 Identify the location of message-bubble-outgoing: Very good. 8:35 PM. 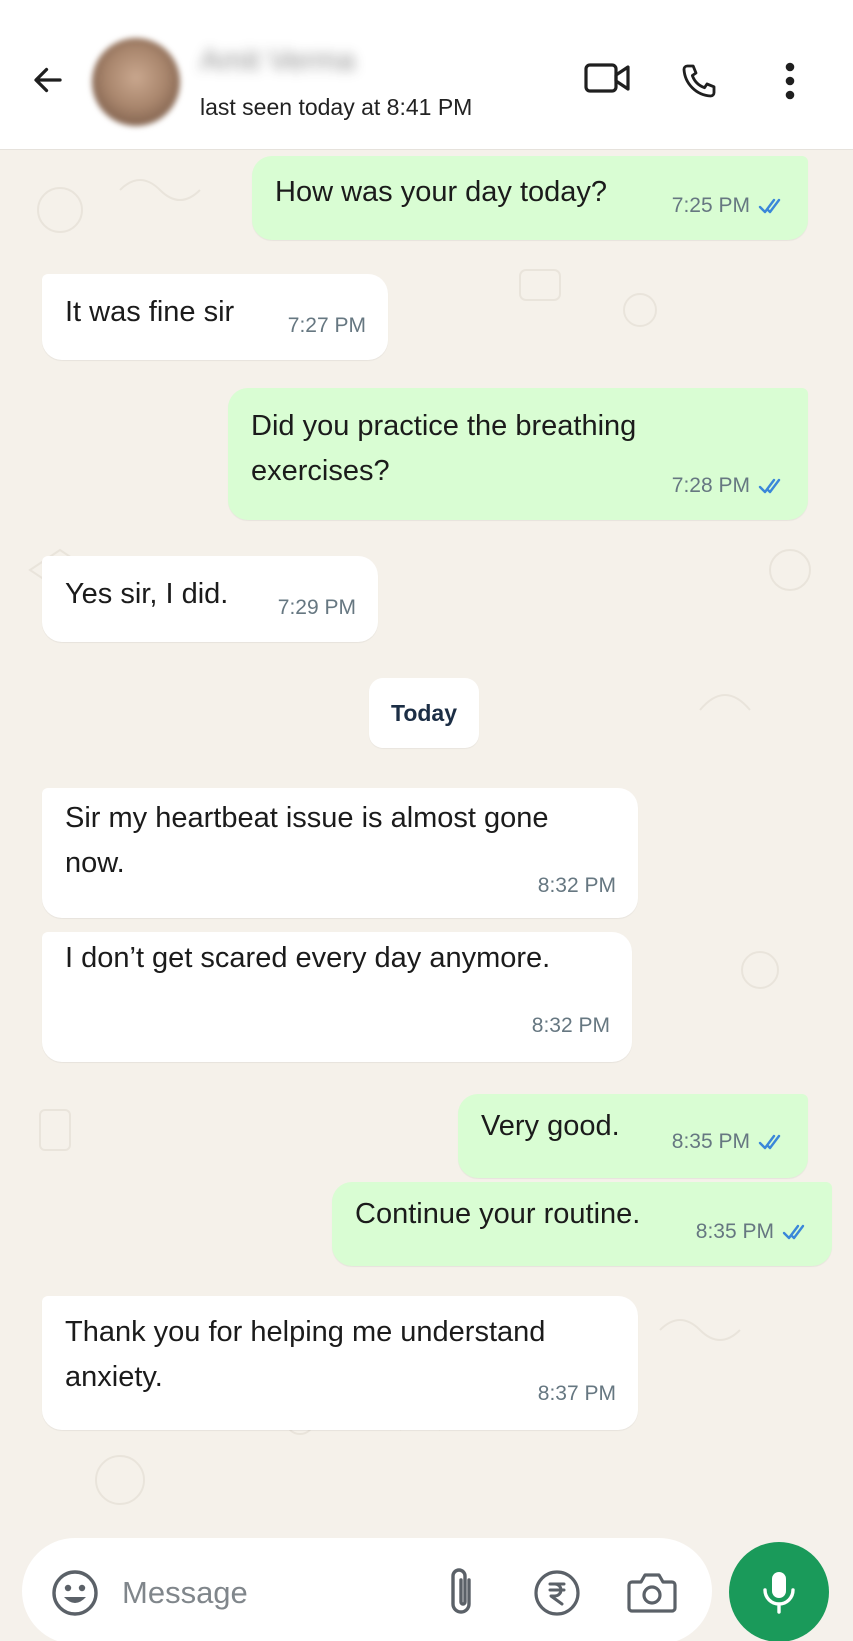
(633, 1136).